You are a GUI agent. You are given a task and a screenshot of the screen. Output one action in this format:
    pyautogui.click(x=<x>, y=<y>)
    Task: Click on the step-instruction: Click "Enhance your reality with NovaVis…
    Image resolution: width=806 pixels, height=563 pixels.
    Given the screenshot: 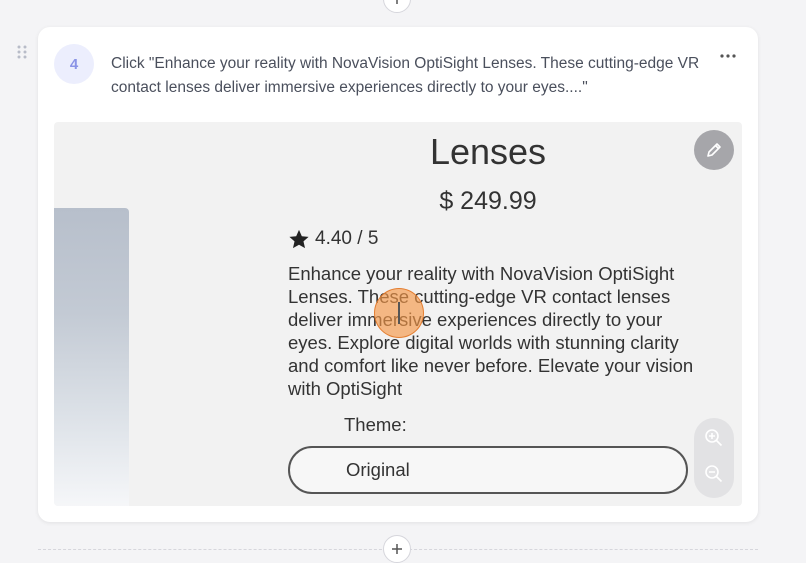 What is the action you would take?
    pyautogui.click(x=406, y=76)
    